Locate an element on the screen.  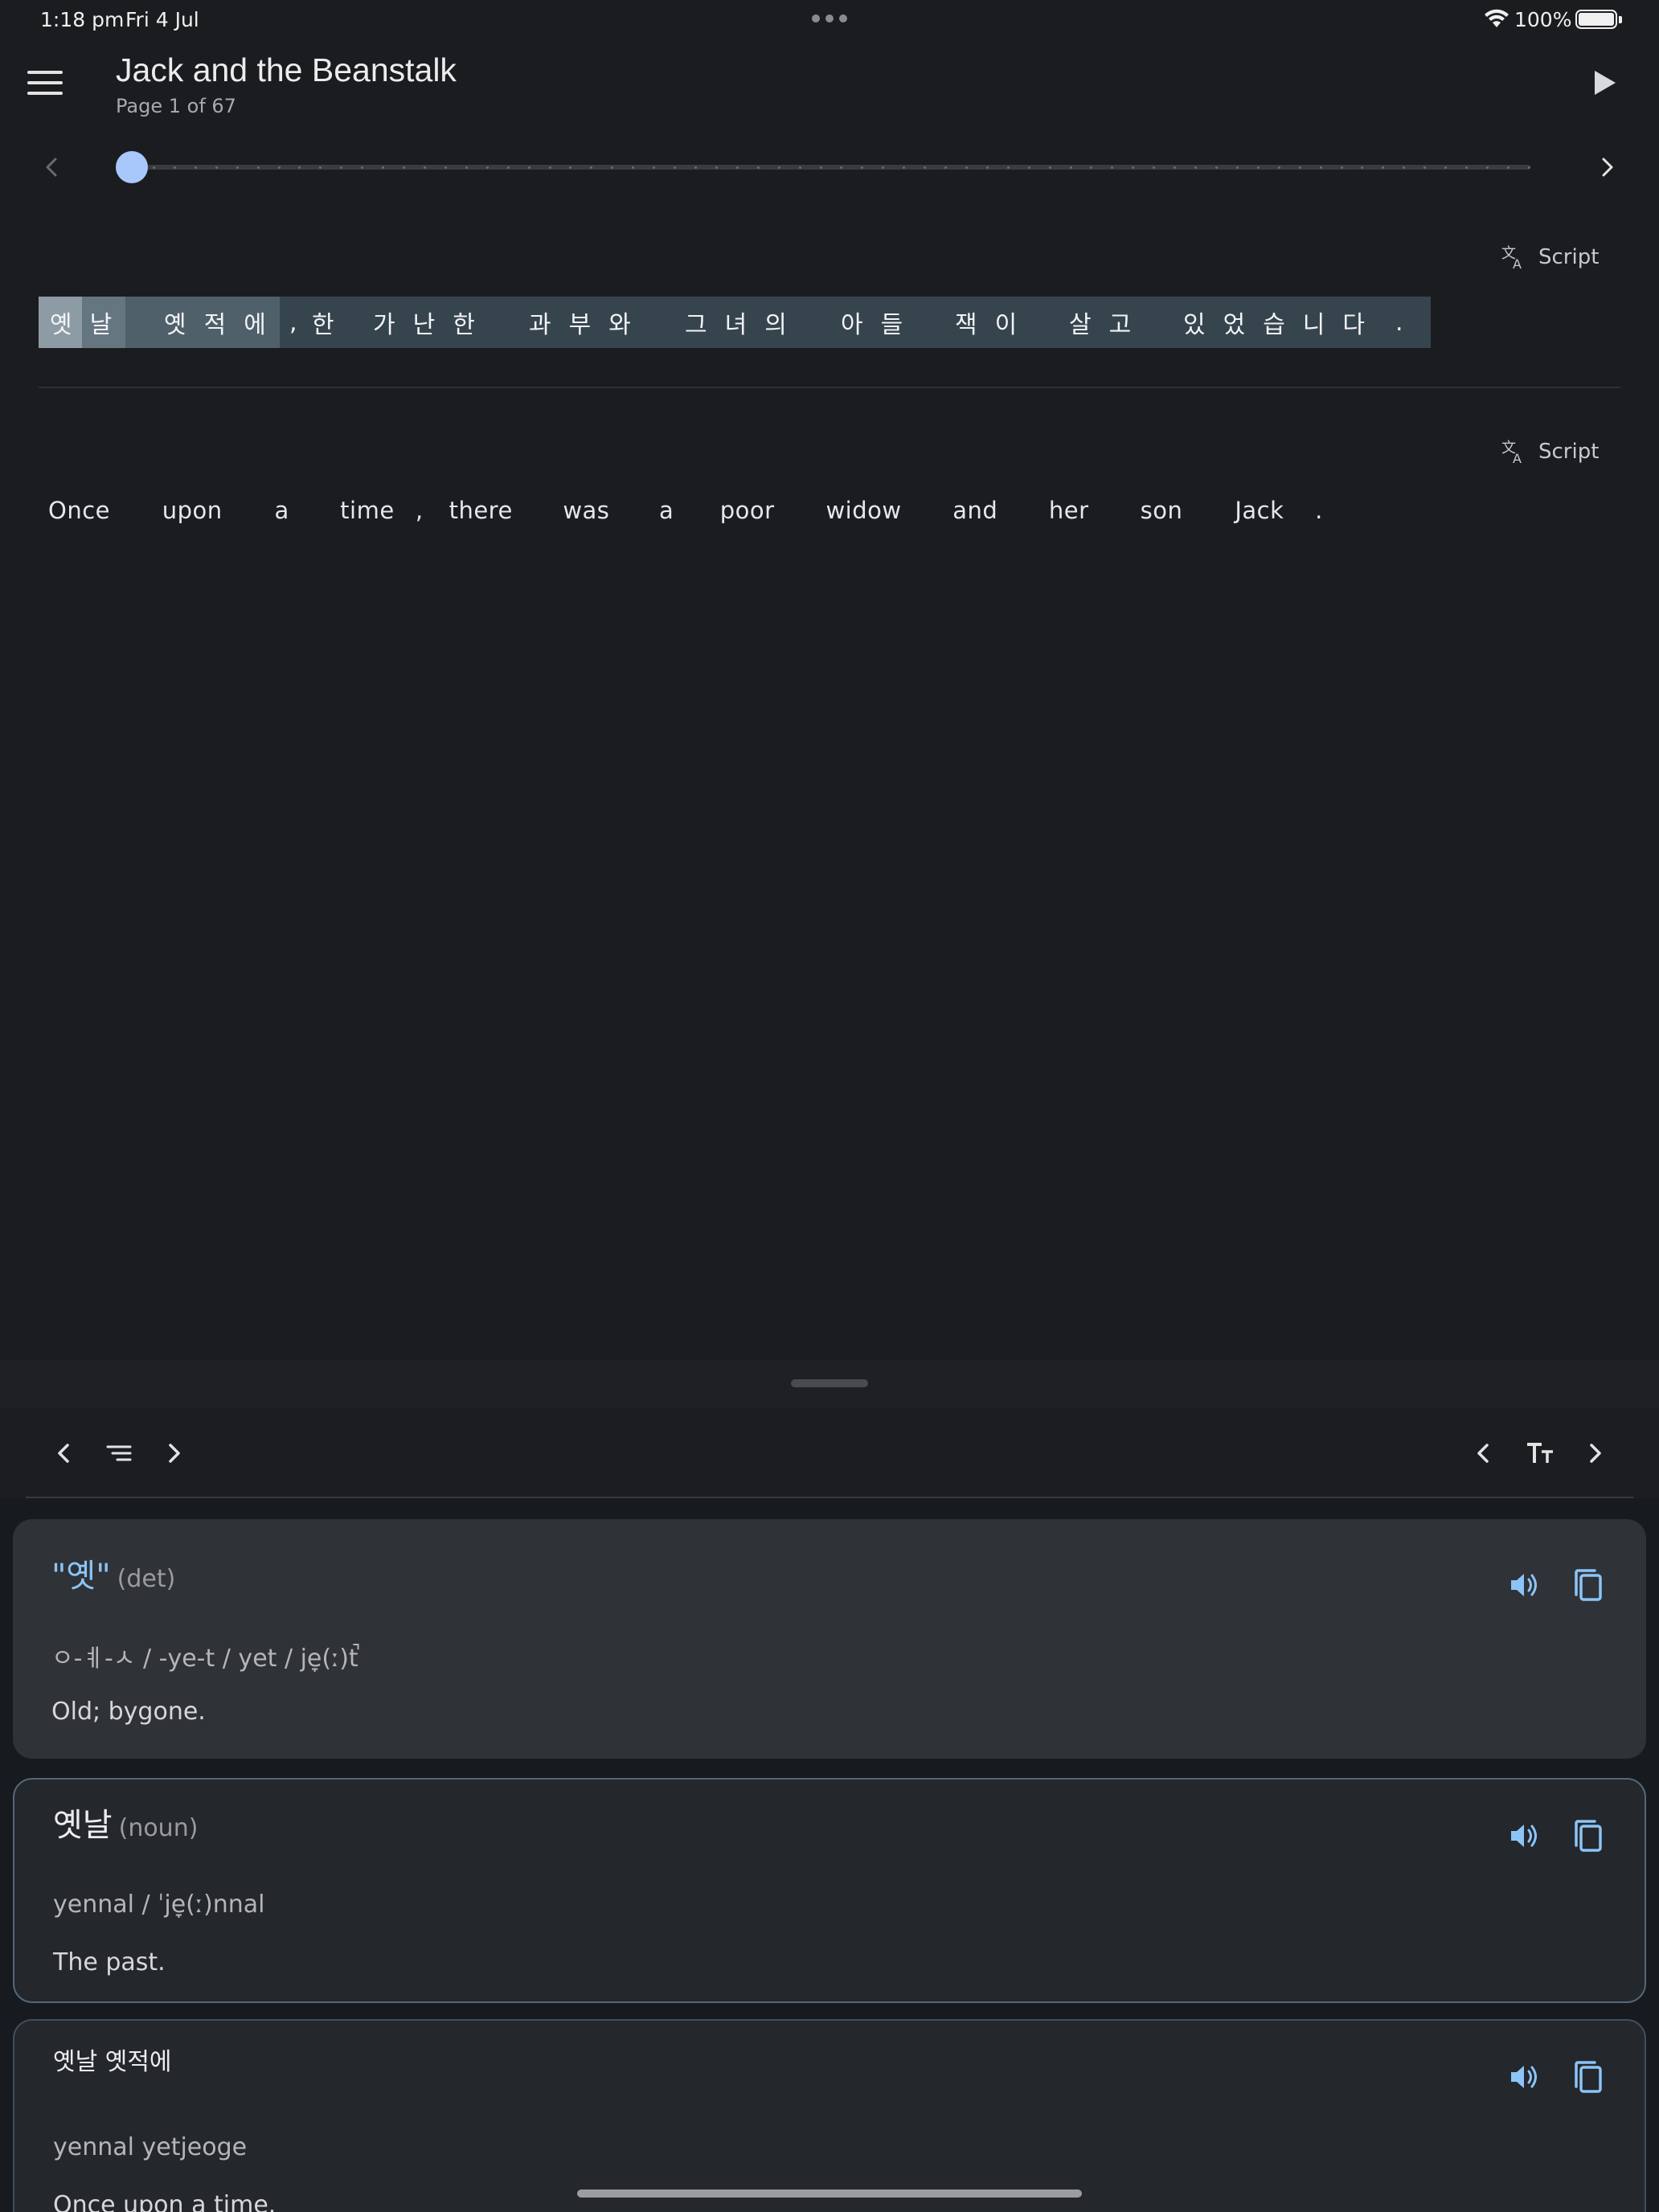
definition-card: 옛날 옛적에 yennal yetjeoge Once upon a time. is located at coordinates (829, 2115).